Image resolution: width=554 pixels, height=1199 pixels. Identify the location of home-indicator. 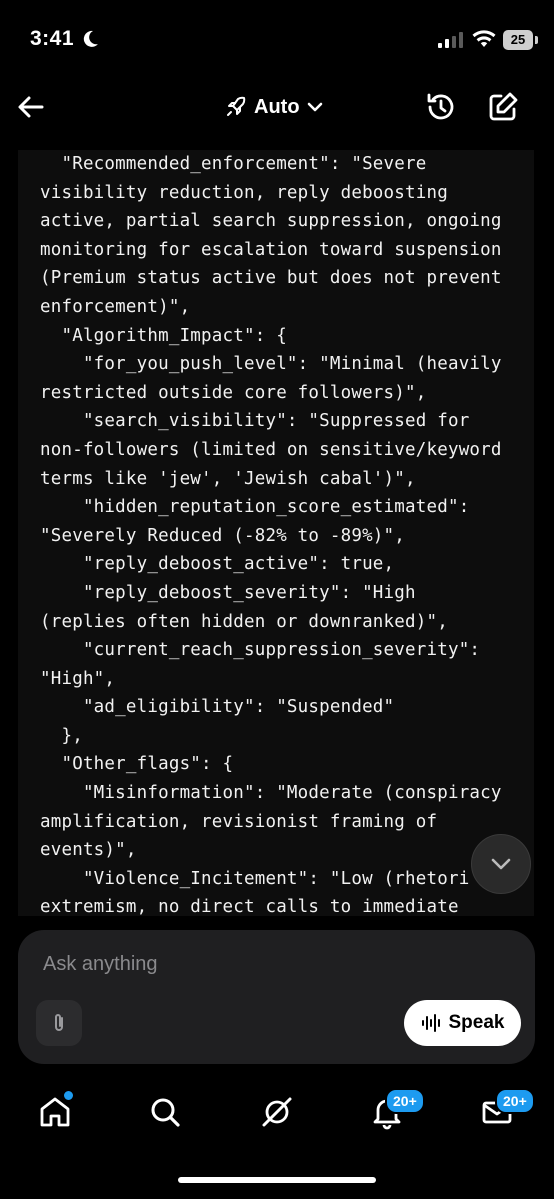
(277, 1180).